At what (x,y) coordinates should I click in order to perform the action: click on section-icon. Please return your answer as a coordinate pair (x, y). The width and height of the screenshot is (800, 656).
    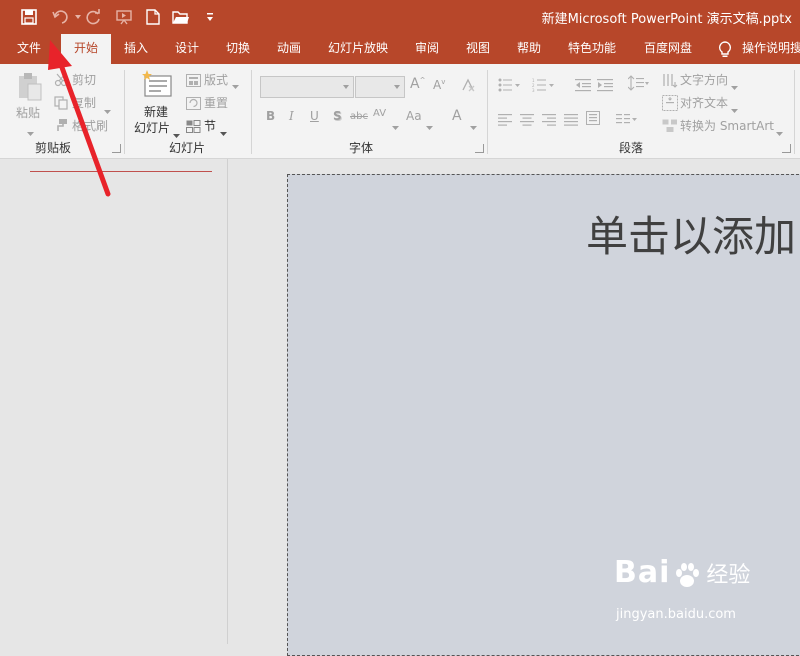
    Looking at the image, I should click on (193, 127).